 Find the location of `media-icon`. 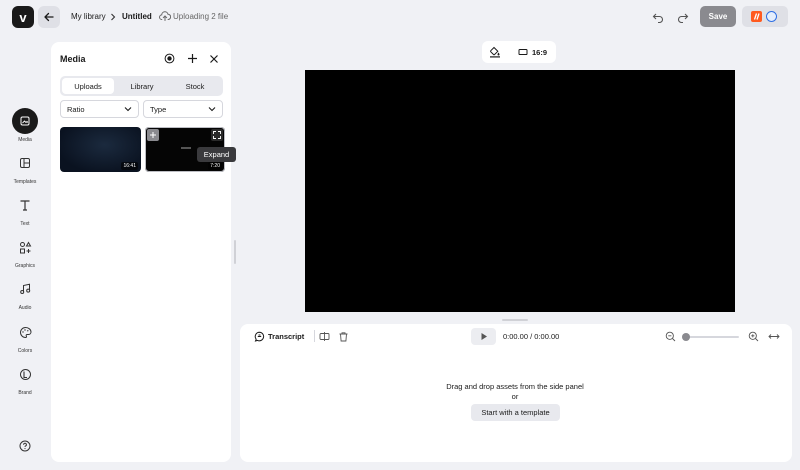

media-icon is located at coordinates (25, 121).